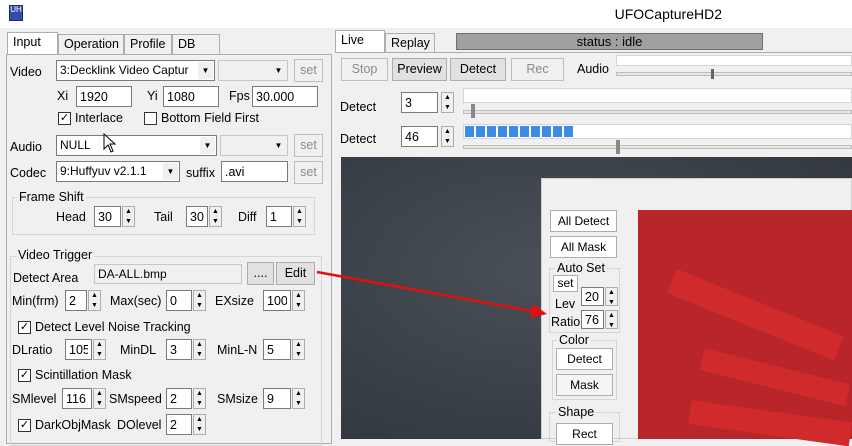 This screenshot has height=446, width=852. What do you see at coordinates (99, 118) in the screenshot?
I see `interlace-label: Interlace` at bounding box center [99, 118].